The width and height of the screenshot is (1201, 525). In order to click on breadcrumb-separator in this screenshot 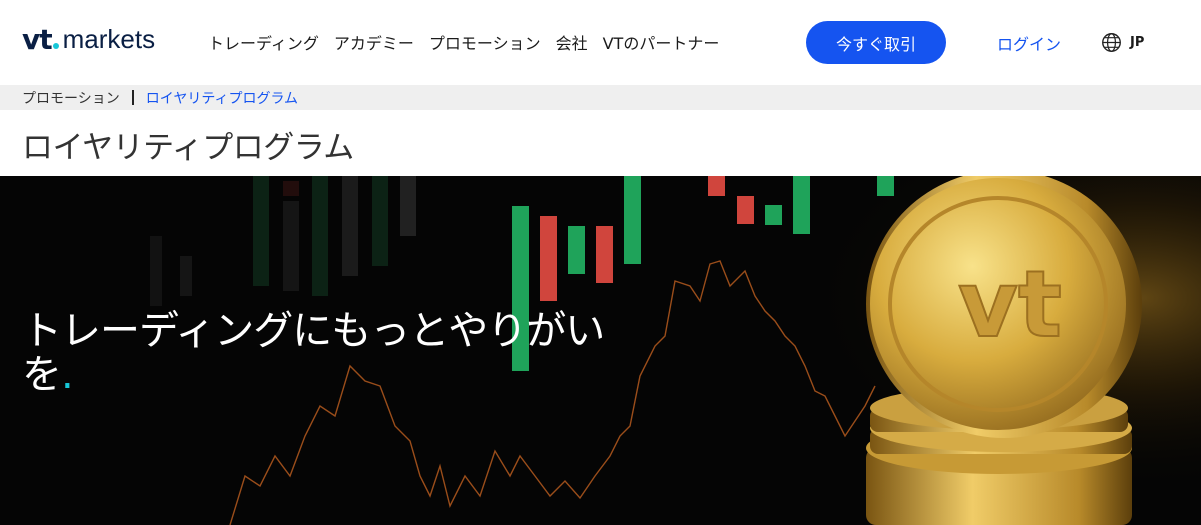, I will do `click(132, 97)`.